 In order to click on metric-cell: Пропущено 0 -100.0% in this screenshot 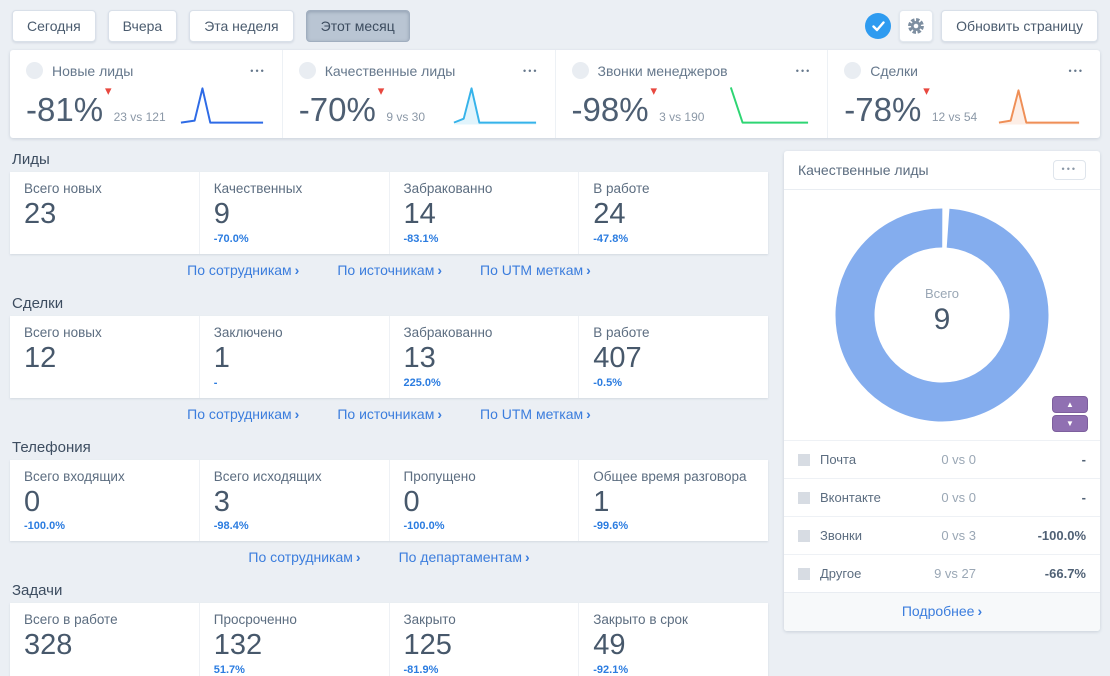, I will do `click(485, 500)`.